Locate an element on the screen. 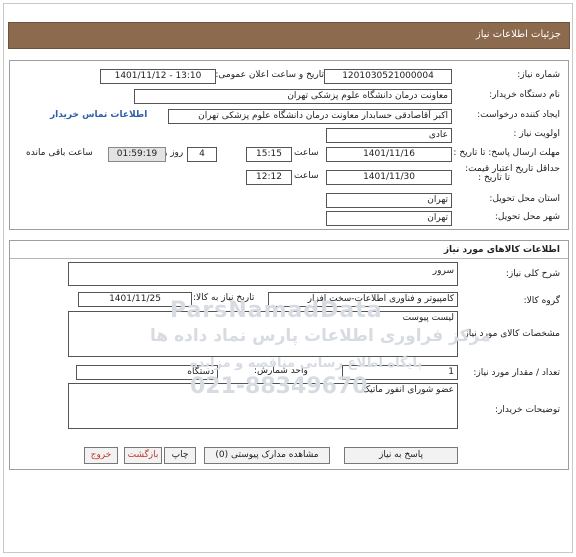 The image size is (576, 557). unit-field: دستگاه is located at coordinates (147, 372).